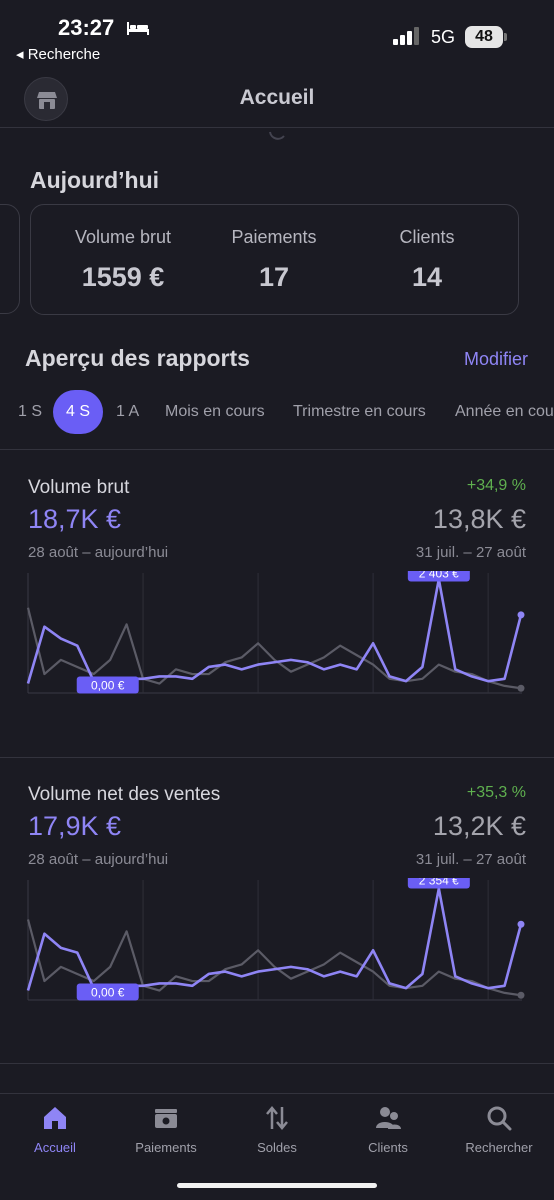 The height and width of the screenshot is (1200, 554). What do you see at coordinates (277, 651) in the screenshot?
I see `gross-volume-chart: 2 403 € 0,00 €` at bounding box center [277, 651].